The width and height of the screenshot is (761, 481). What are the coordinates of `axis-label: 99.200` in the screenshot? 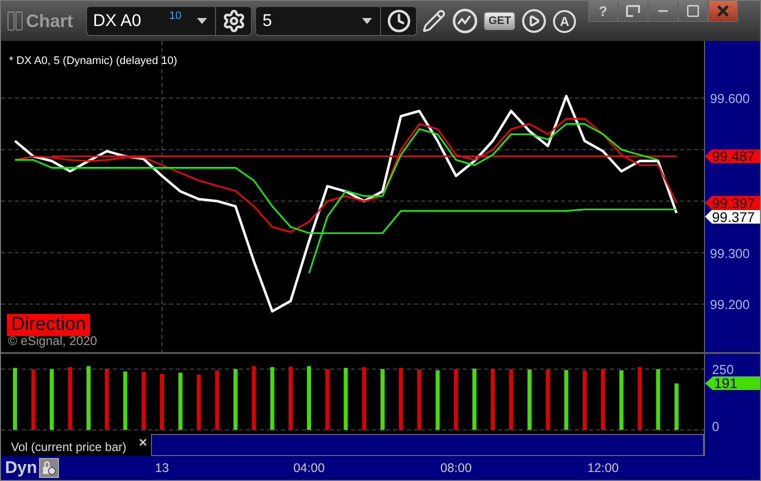 It's located at (730, 305).